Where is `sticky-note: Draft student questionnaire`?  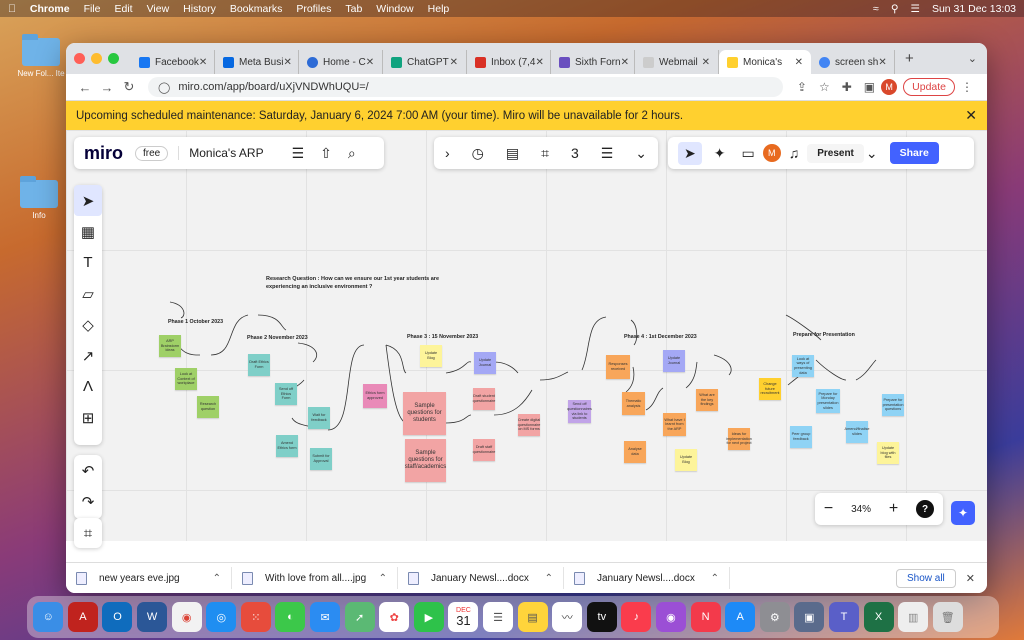
sticky-note: Draft student questionnaire is located at coordinates (484, 399).